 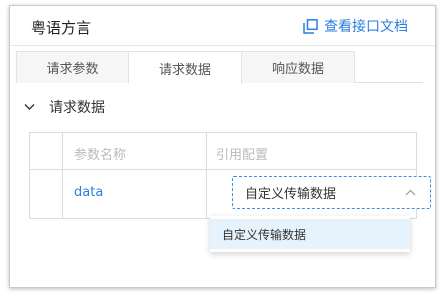 I want to click on column-header-reference: 引用配置, so click(x=242, y=155).